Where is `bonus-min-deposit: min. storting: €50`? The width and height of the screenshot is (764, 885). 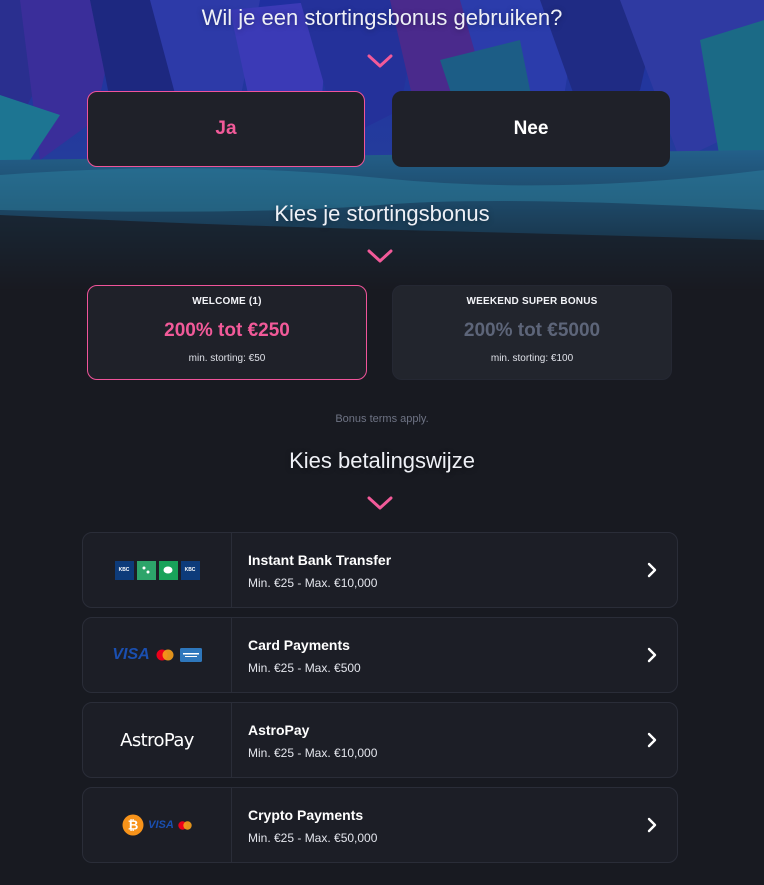
bonus-min-deposit: min. storting: €50 is located at coordinates (227, 358).